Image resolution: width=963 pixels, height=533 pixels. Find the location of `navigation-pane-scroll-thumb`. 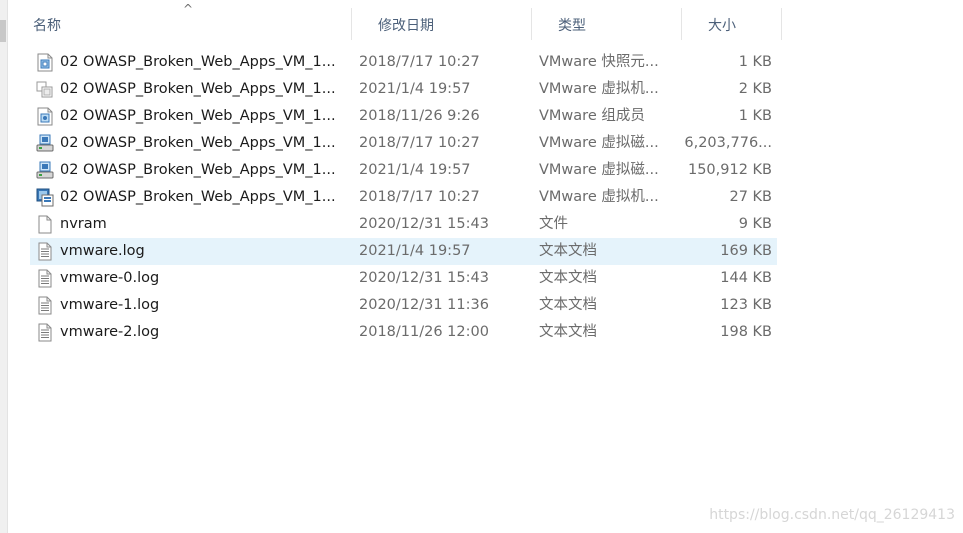

navigation-pane-scroll-thumb is located at coordinates (3, 31).